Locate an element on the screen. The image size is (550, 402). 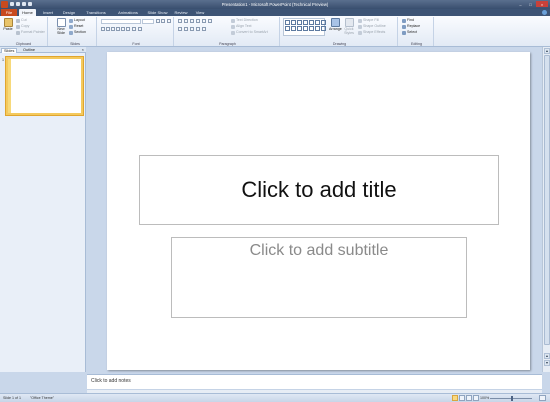
layout-button: Layout is located at coordinates (77, 20).